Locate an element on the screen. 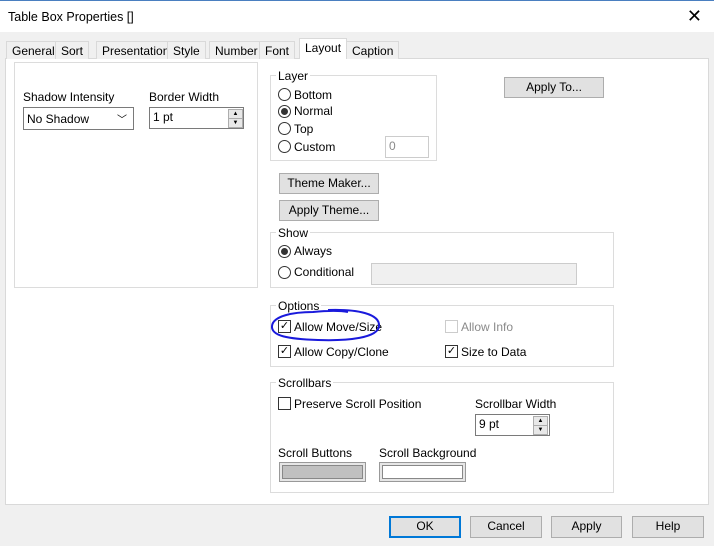  cancel-button: Cancel is located at coordinates (506, 527).